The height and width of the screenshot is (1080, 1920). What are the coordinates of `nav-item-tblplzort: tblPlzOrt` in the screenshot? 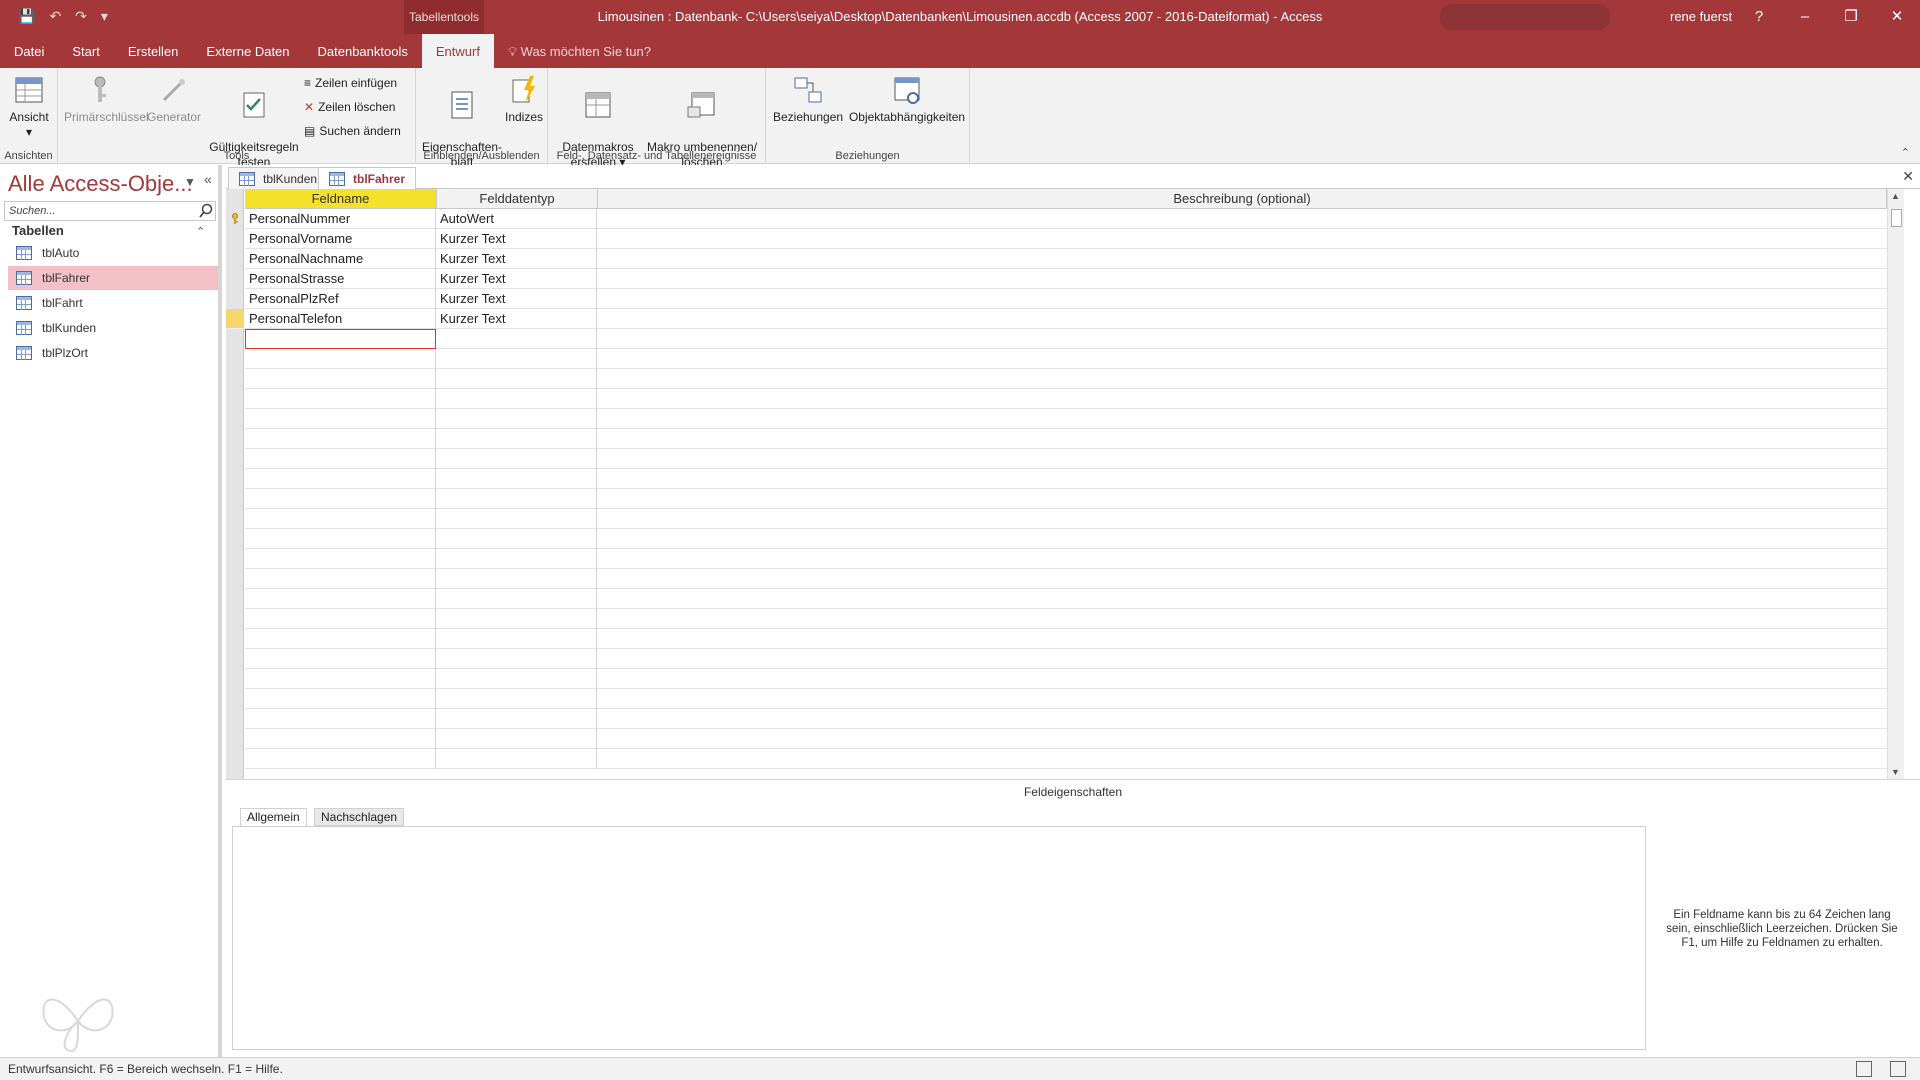 It's located at (113, 353).